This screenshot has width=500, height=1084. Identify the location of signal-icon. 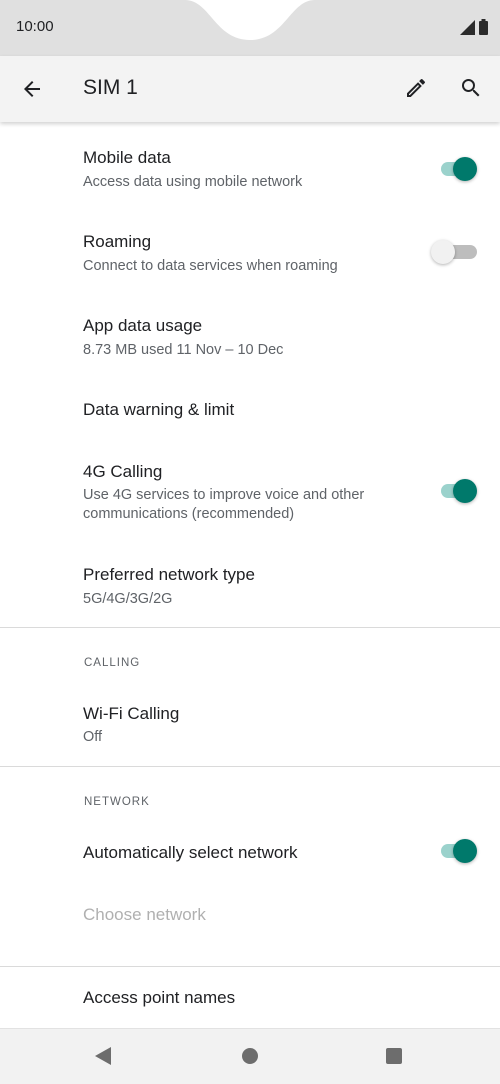
(467, 27).